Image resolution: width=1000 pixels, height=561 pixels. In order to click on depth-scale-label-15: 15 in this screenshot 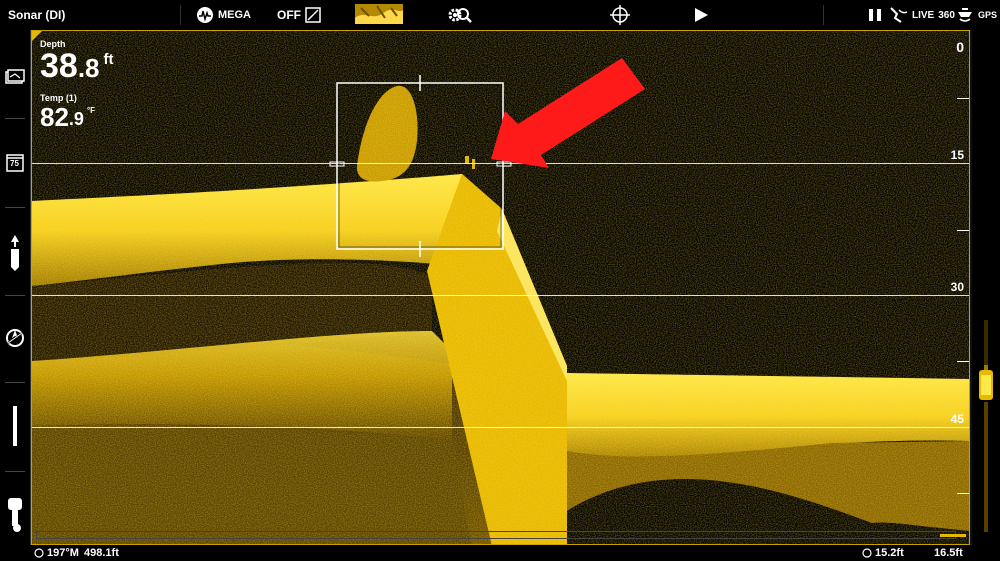, I will do `click(957, 155)`.